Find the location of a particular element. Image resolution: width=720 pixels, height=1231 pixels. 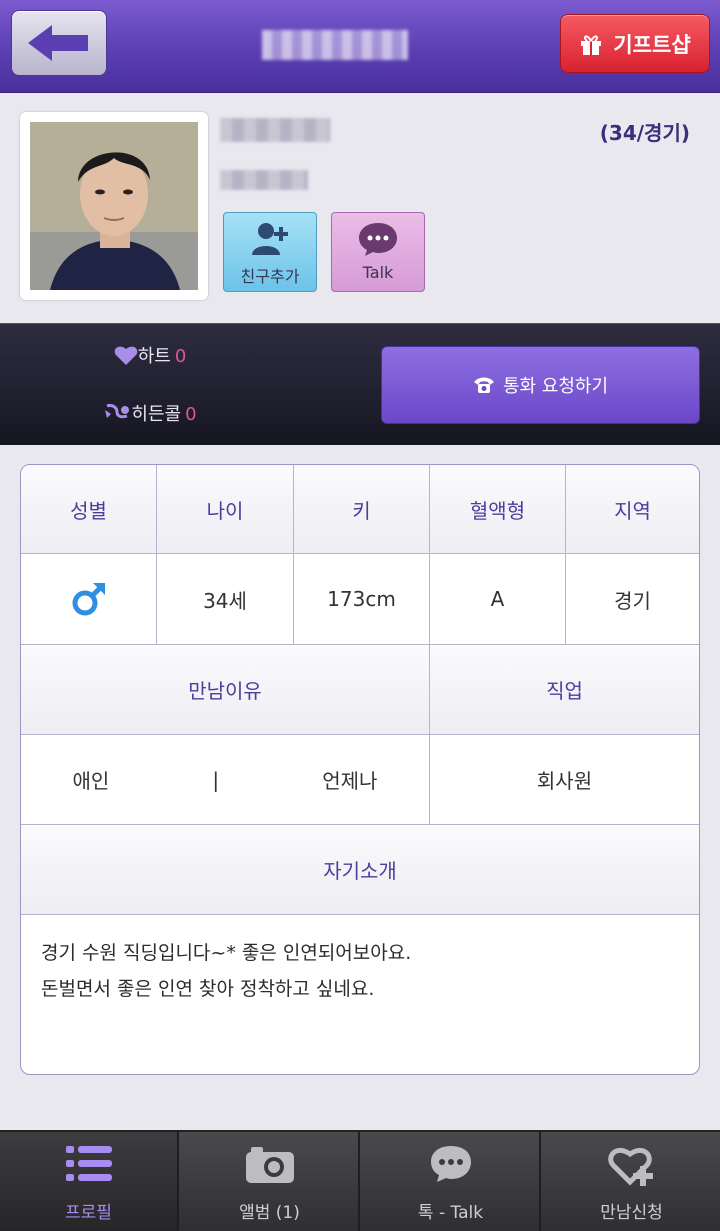

tab-album-label: 앨범 (1) is located at coordinates (269, 1213).